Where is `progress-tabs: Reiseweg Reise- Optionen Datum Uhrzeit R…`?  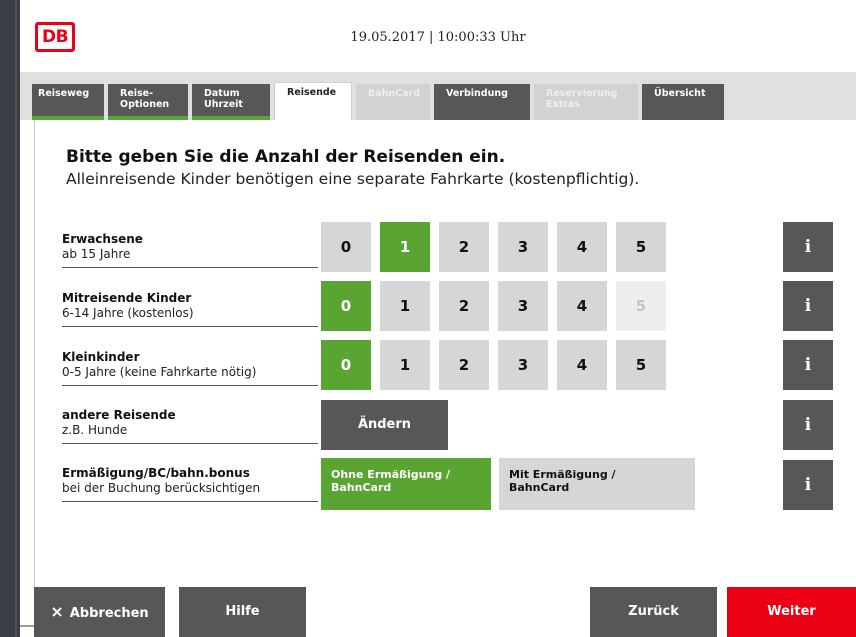 progress-tabs: Reiseweg Reise- Optionen Datum Uhrzeit R… is located at coordinates (438, 97).